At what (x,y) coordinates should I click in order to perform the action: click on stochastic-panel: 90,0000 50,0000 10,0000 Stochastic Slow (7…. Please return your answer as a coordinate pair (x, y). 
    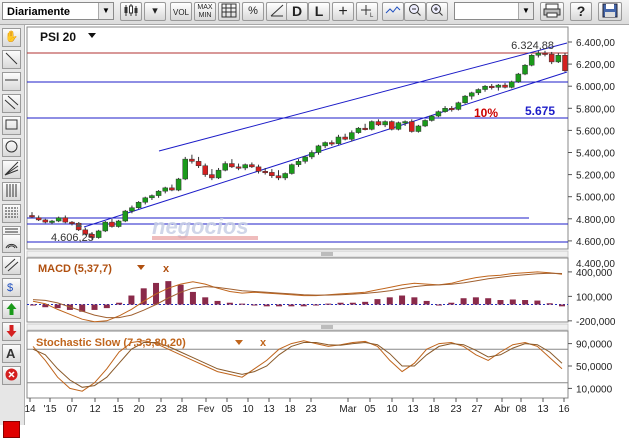
    Looking at the image, I should click on (319, 364).